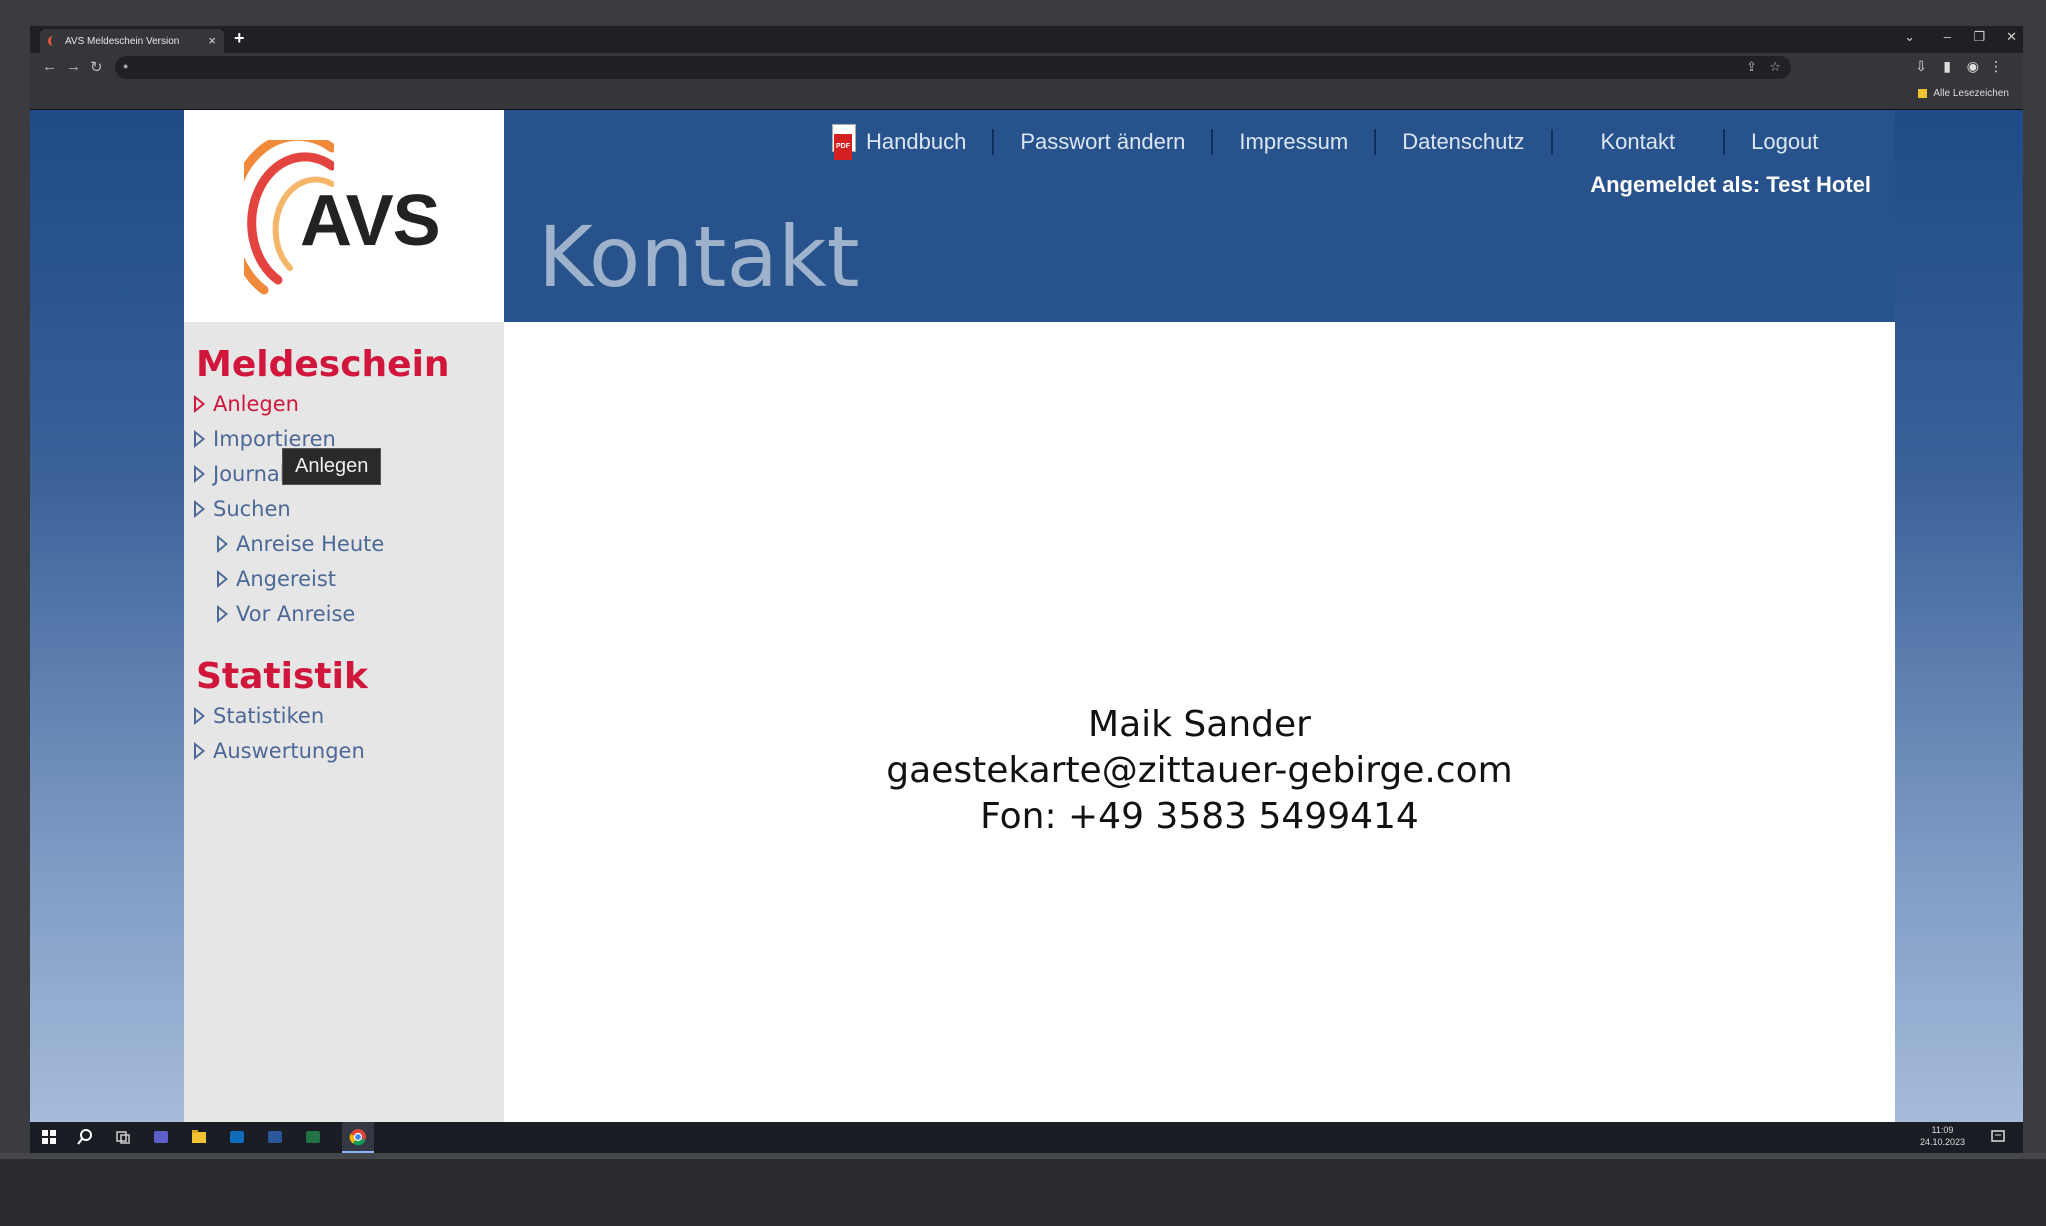 This screenshot has height=1226, width=2046. I want to click on nav-logout: Logout, so click(1770, 142).